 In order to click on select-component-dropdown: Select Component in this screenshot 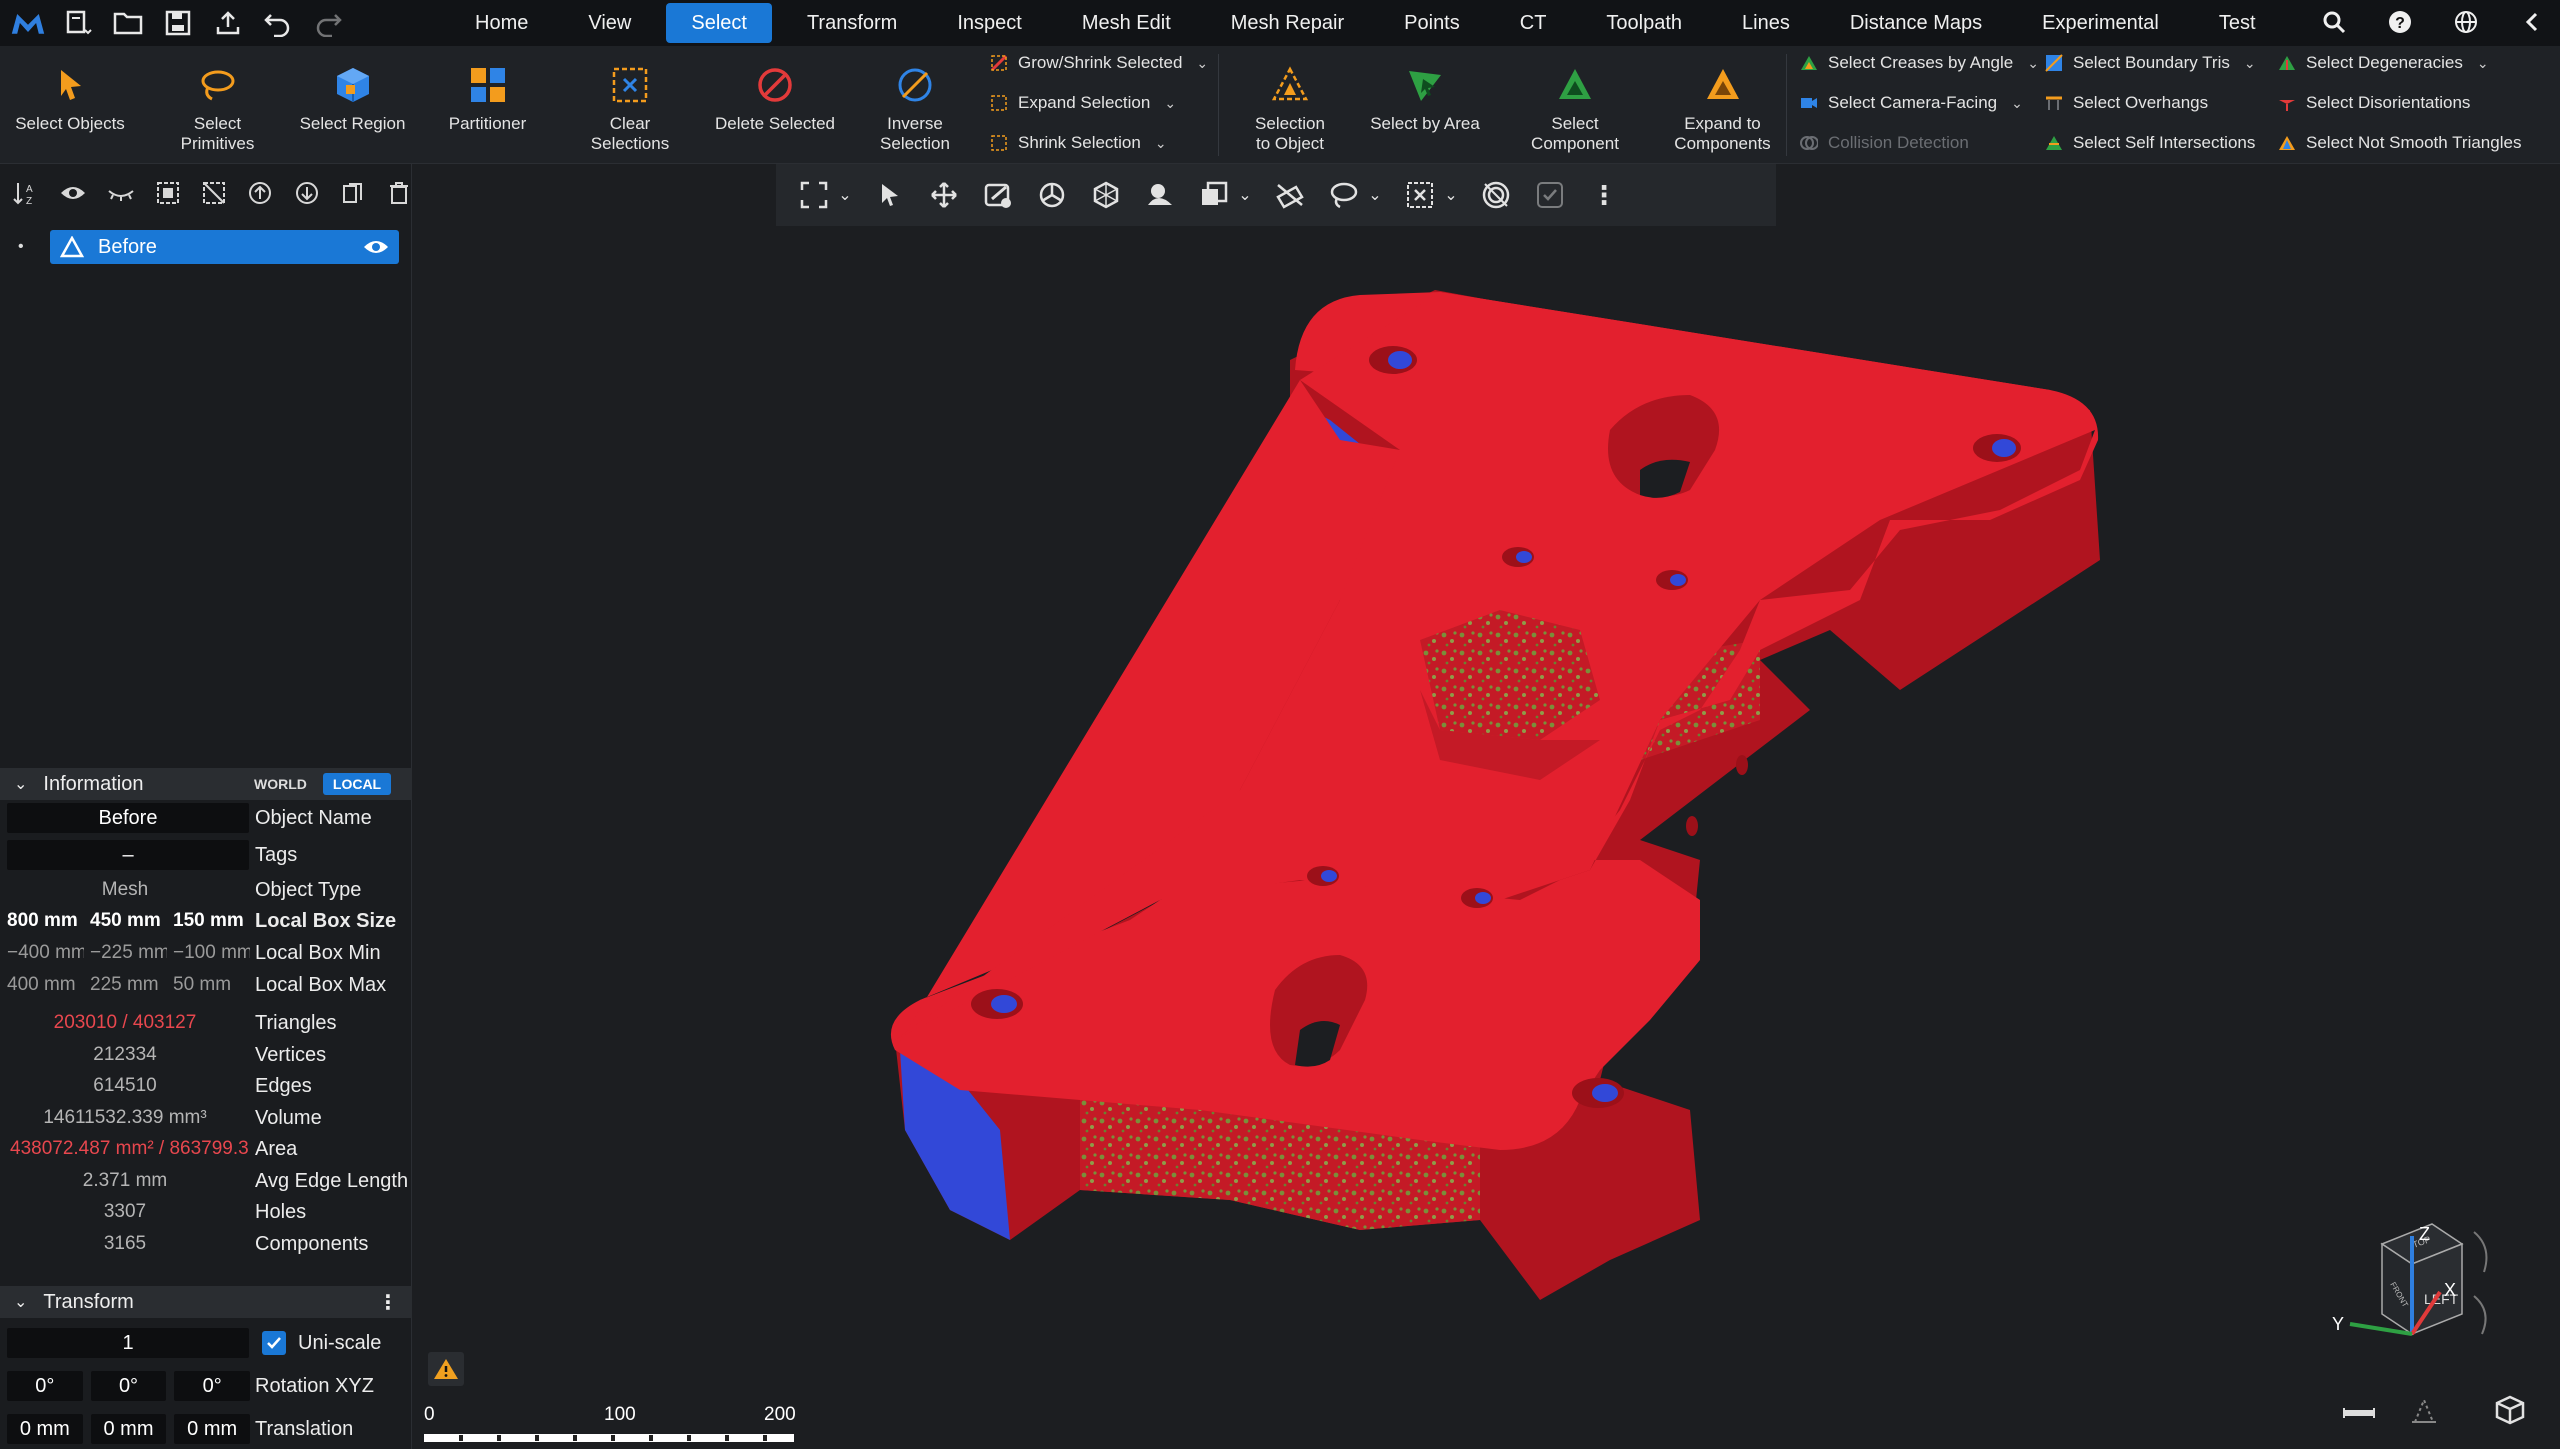, I will do `click(1575, 105)`.